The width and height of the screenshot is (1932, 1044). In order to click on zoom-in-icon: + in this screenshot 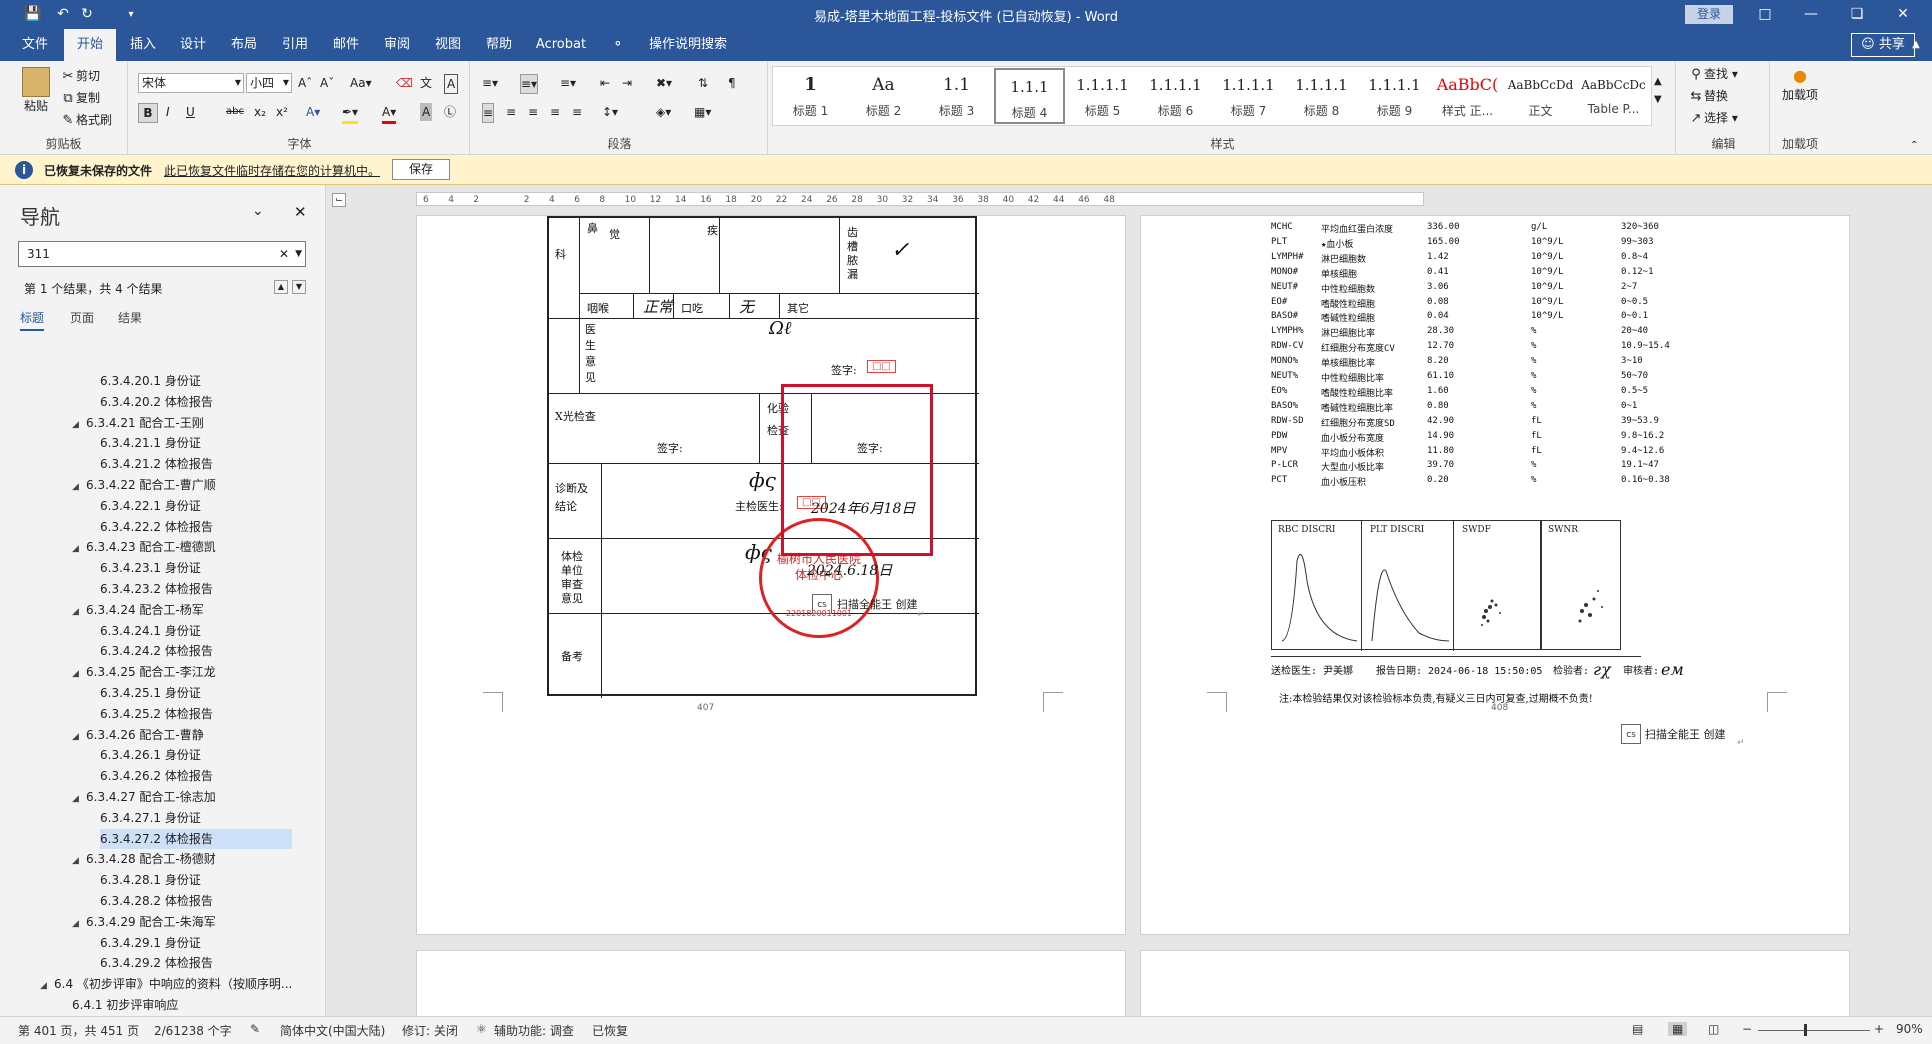, I will do `click(1879, 1029)`.